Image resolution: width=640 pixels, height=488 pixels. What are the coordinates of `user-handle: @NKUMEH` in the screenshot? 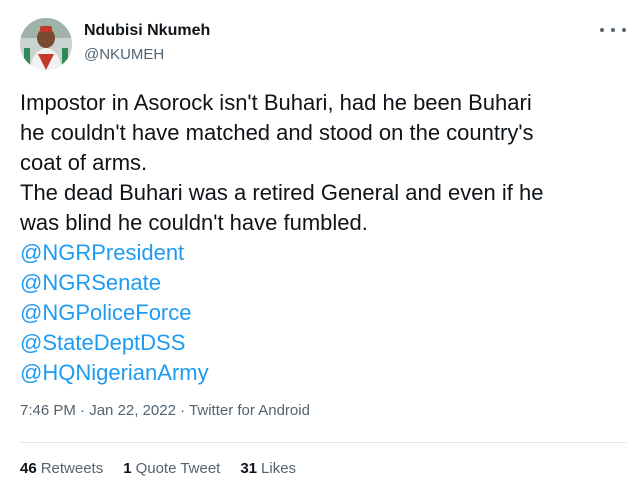 It's located at (124, 54).